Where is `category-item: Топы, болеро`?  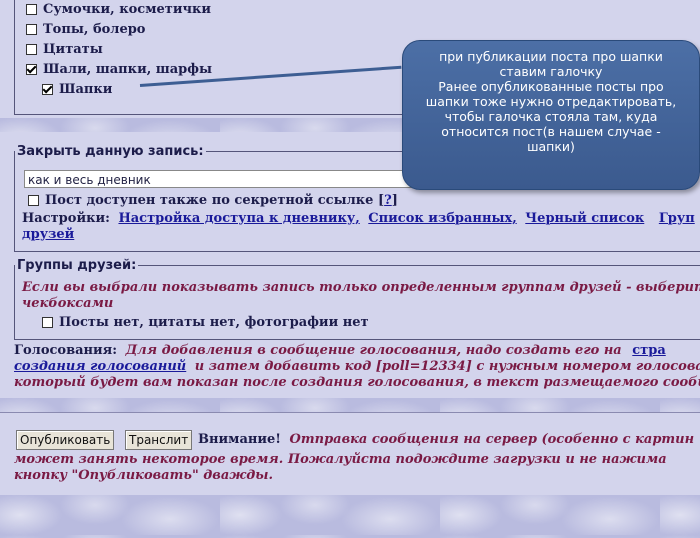 category-item: Топы, болеро is located at coordinates (85, 29).